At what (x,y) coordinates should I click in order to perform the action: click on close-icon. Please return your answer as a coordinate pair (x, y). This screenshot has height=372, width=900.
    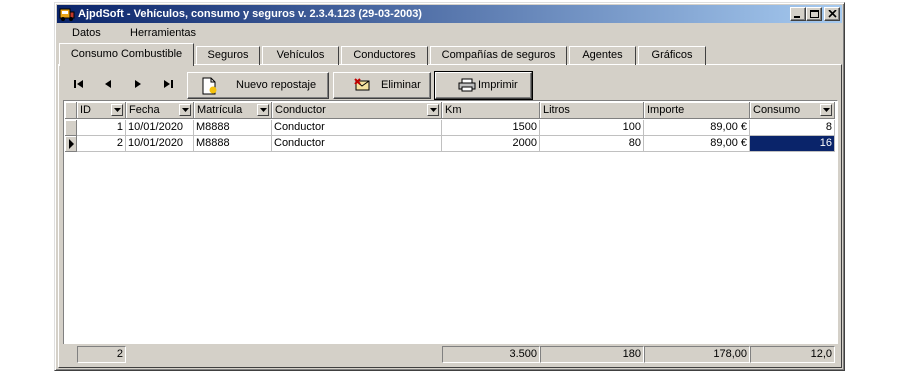
    Looking at the image, I should click on (832, 14).